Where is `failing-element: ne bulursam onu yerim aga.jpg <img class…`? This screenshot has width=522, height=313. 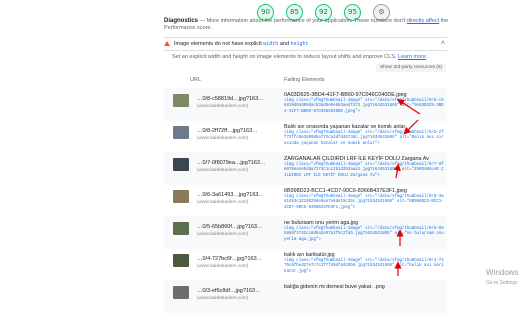
failing-element: ne bulursam onu yerim aga.jpg <img class… is located at coordinates (365, 231).